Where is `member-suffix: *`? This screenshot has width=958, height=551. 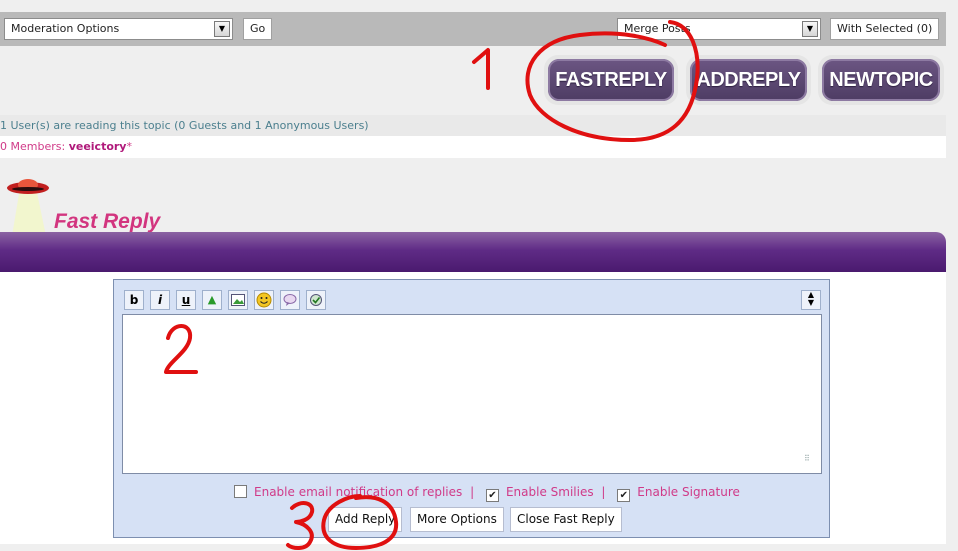 member-suffix: * is located at coordinates (129, 146).